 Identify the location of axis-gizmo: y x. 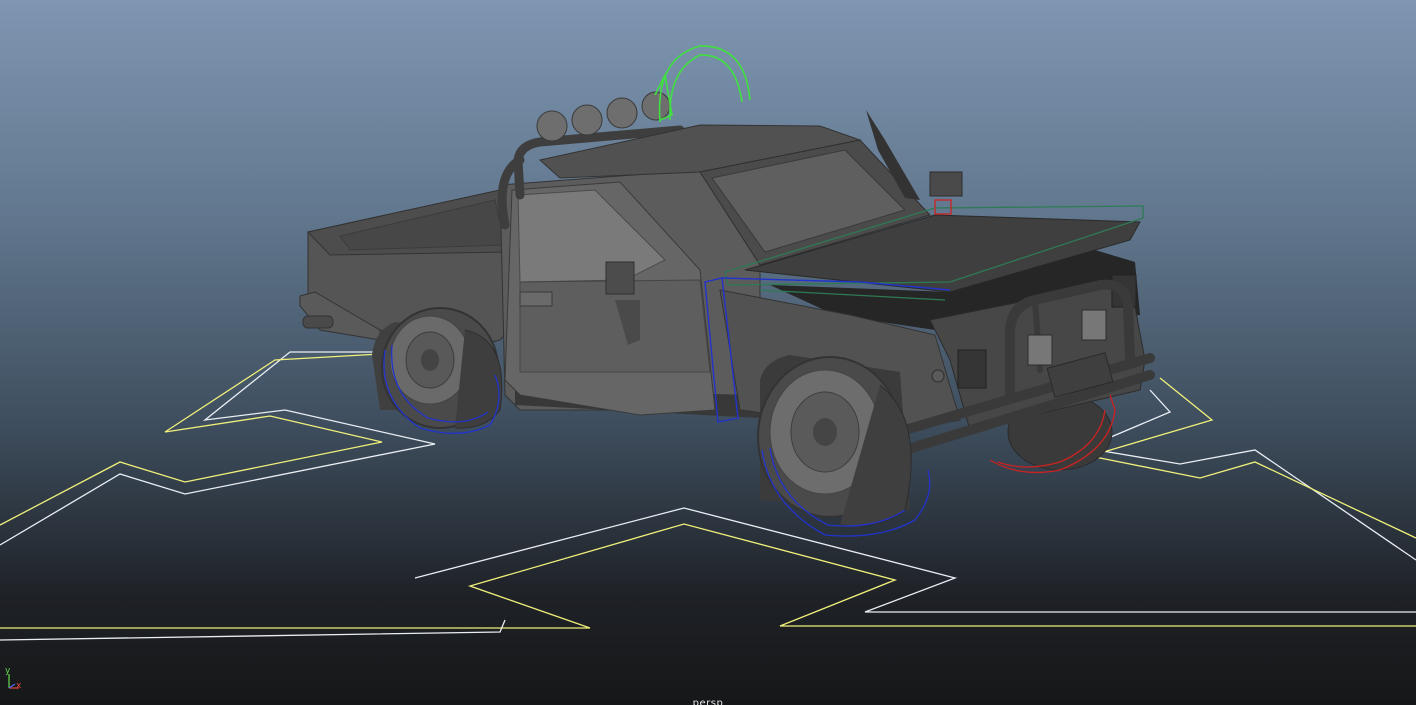
(13, 678).